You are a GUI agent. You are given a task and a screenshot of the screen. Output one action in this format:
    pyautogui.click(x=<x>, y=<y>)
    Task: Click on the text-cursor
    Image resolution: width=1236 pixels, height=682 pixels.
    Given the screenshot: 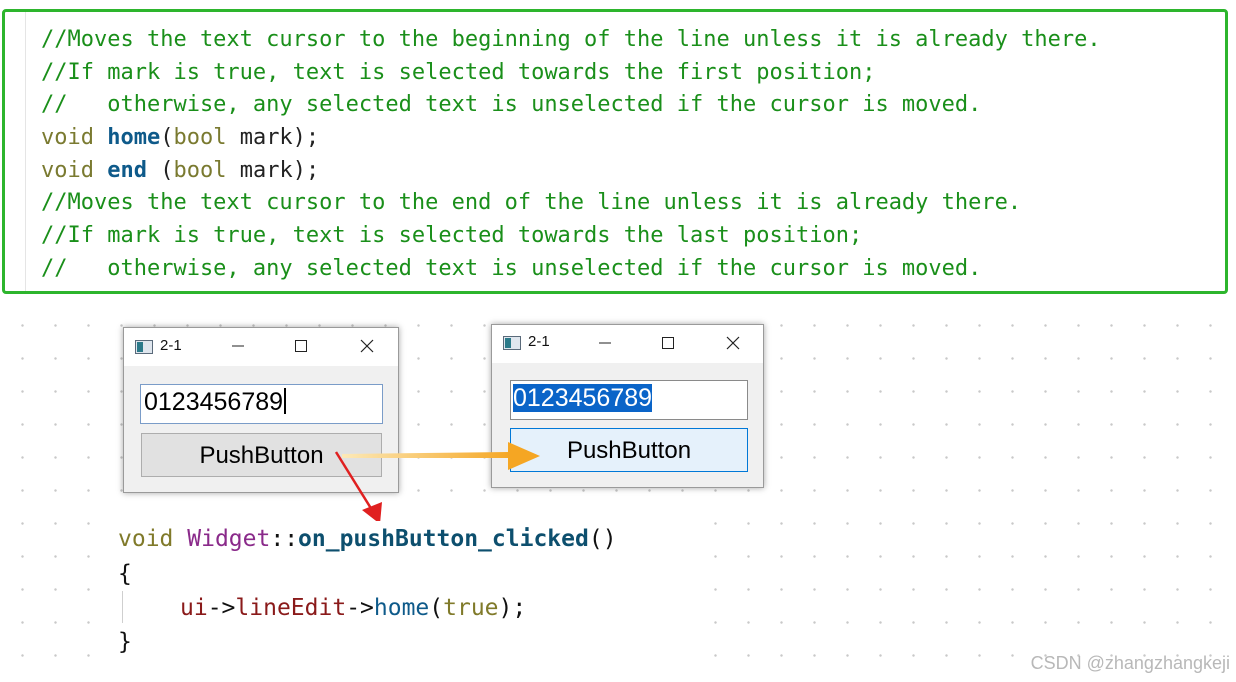 What is the action you would take?
    pyautogui.click(x=285, y=401)
    